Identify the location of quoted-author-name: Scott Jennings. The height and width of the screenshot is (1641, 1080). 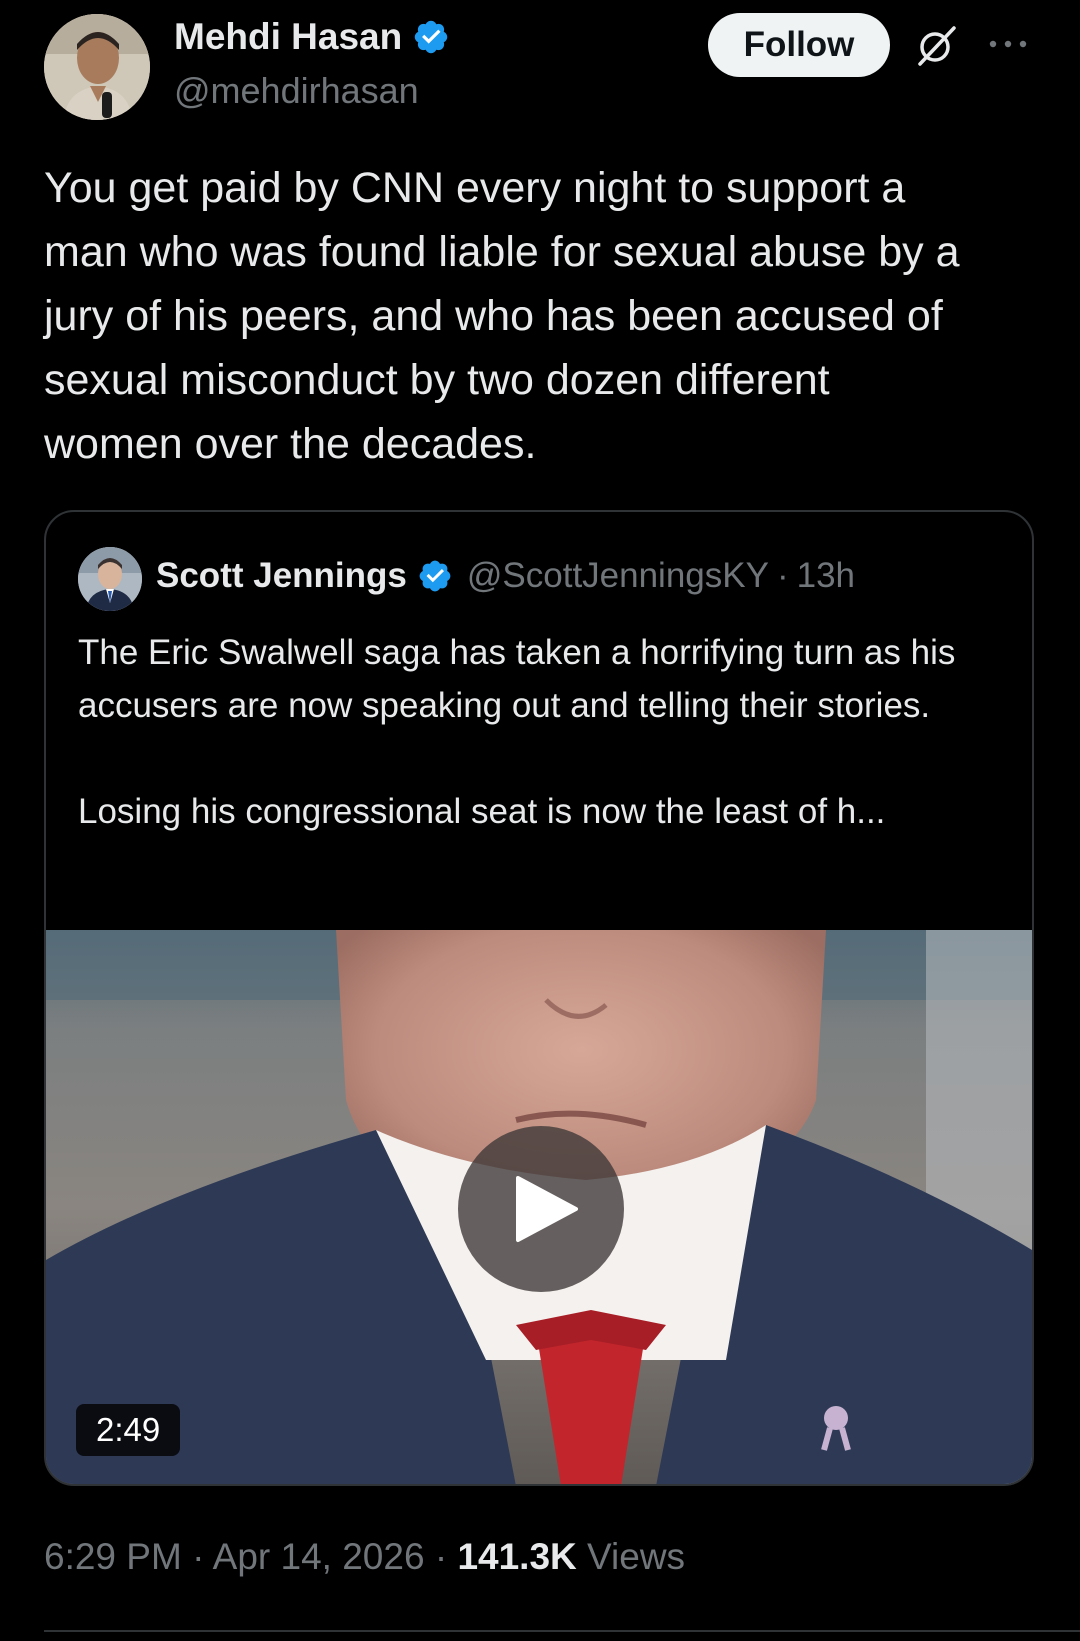
(281, 576).